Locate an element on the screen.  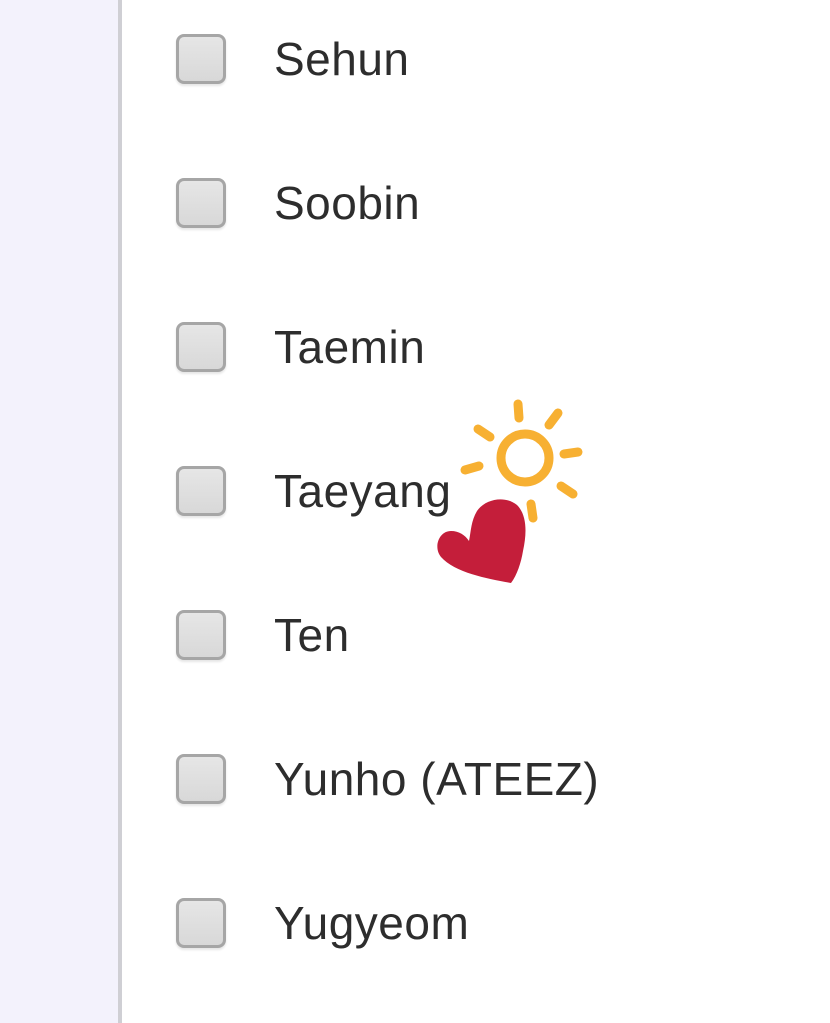
option-taemin: Taemin is located at coordinates (300, 347).